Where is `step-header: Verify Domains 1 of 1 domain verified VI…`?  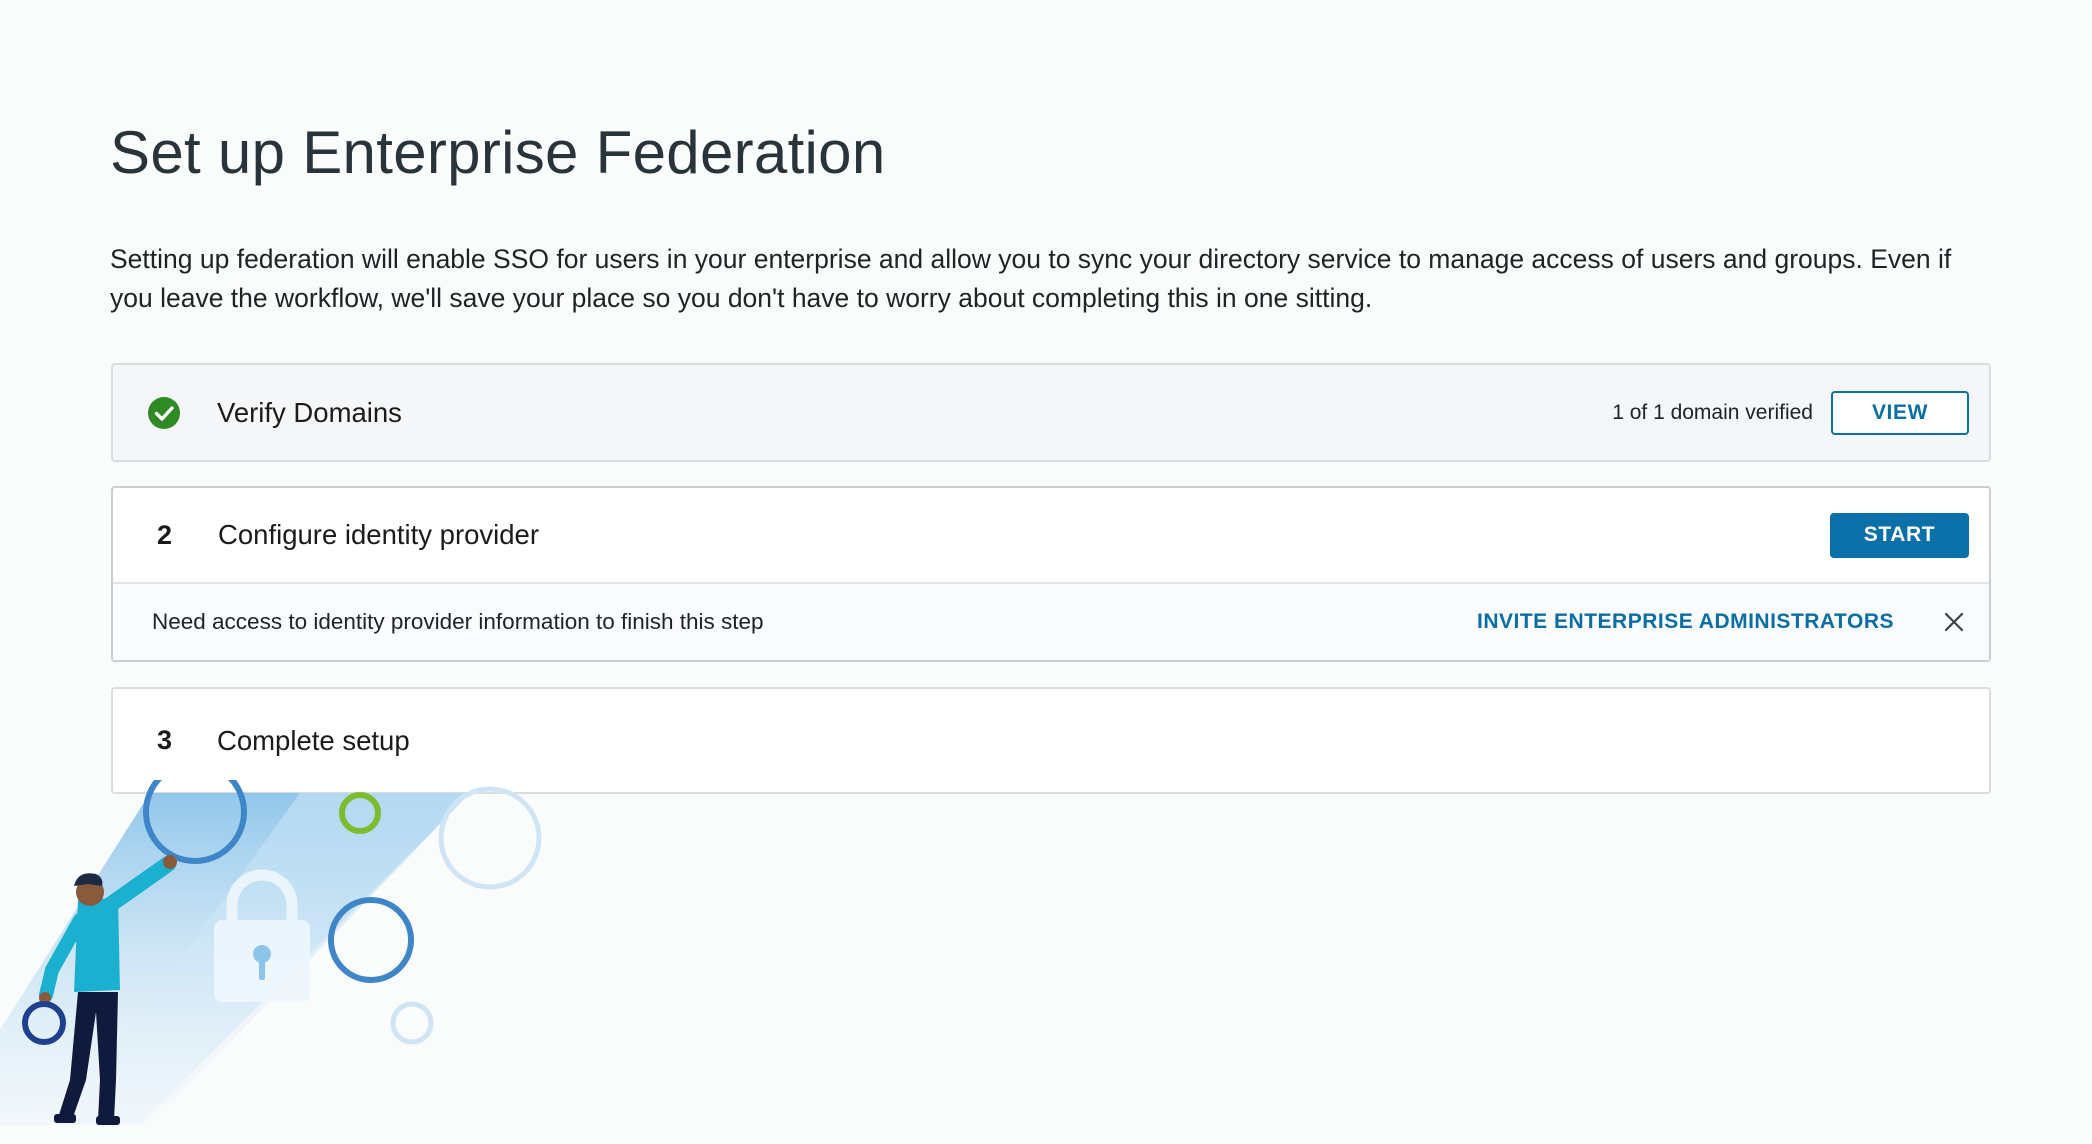
step-header: Verify Domains 1 of 1 domain verified VI… is located at coordinates (1051, 412).